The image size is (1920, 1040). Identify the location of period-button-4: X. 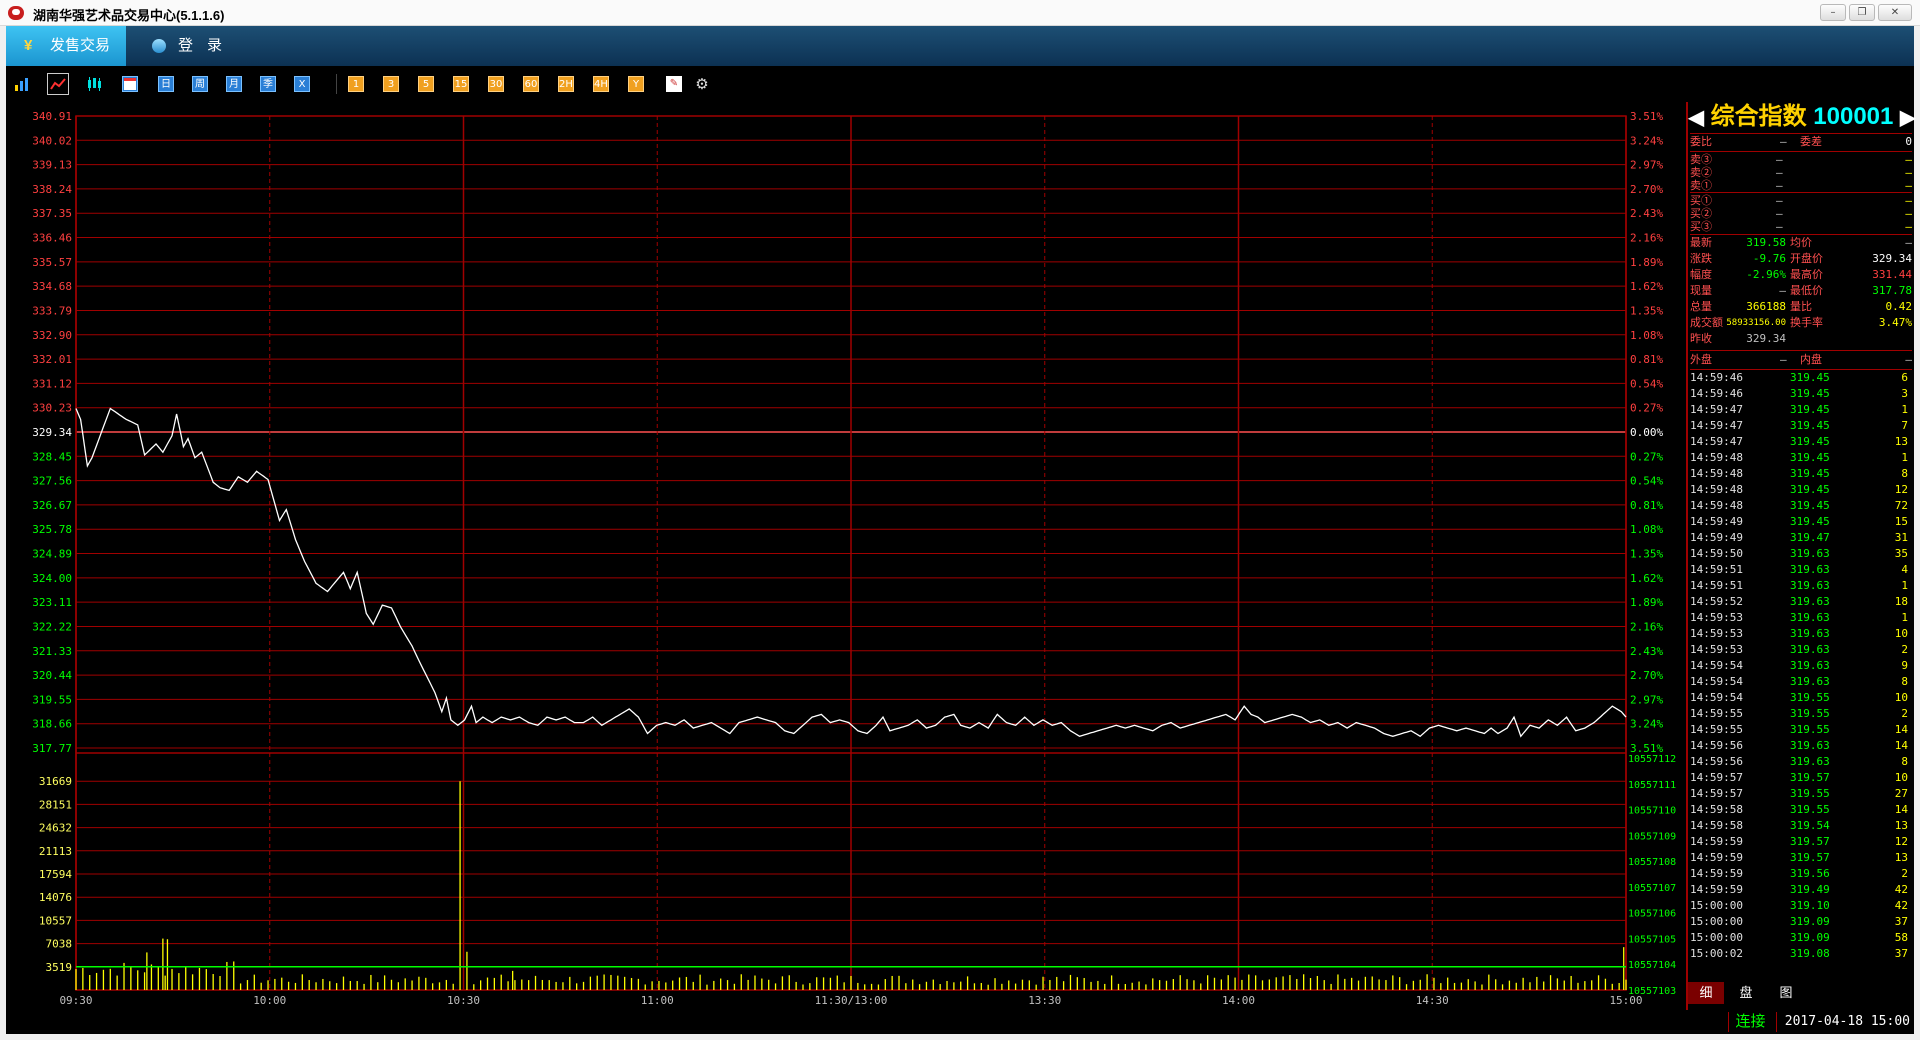
(302, 84).